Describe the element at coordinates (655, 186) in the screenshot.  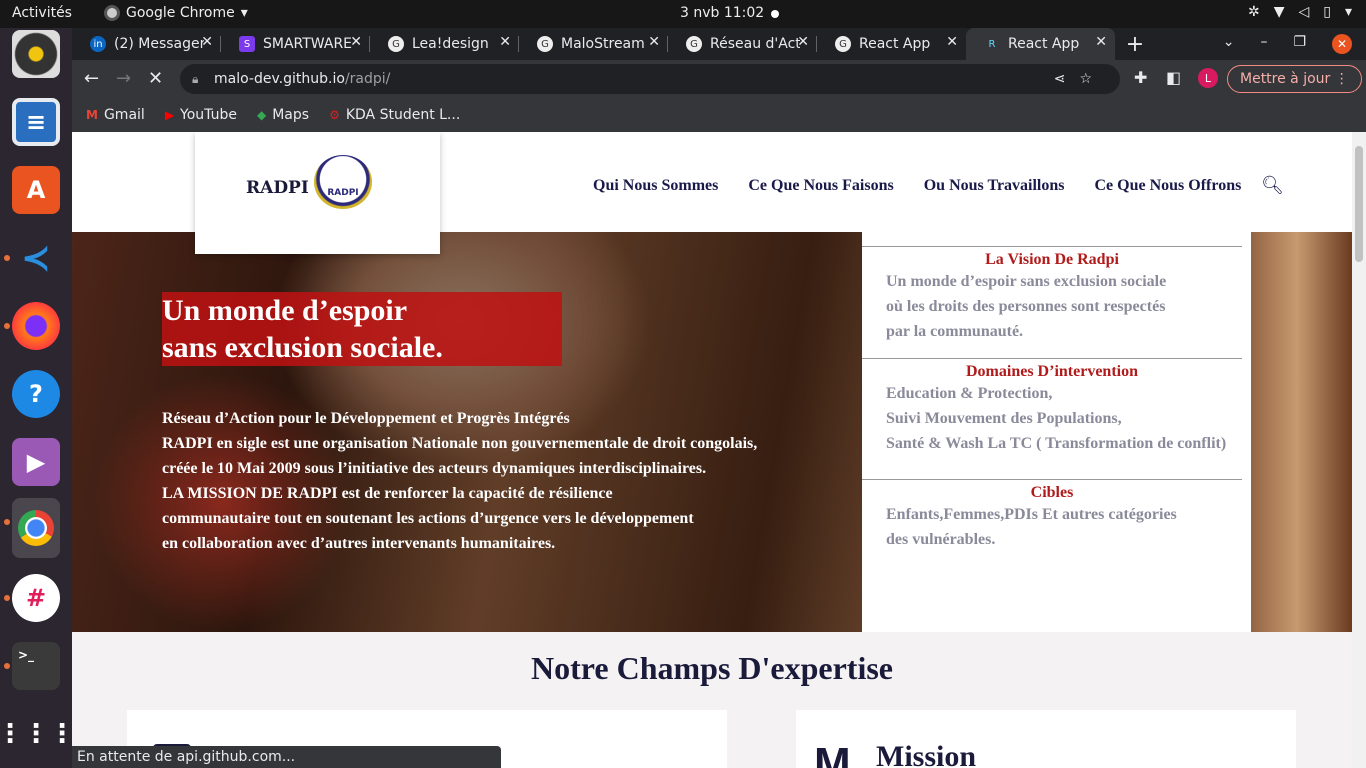
I see `nav-qui-nous-sommes: Qui Nous Sommes` at that location.